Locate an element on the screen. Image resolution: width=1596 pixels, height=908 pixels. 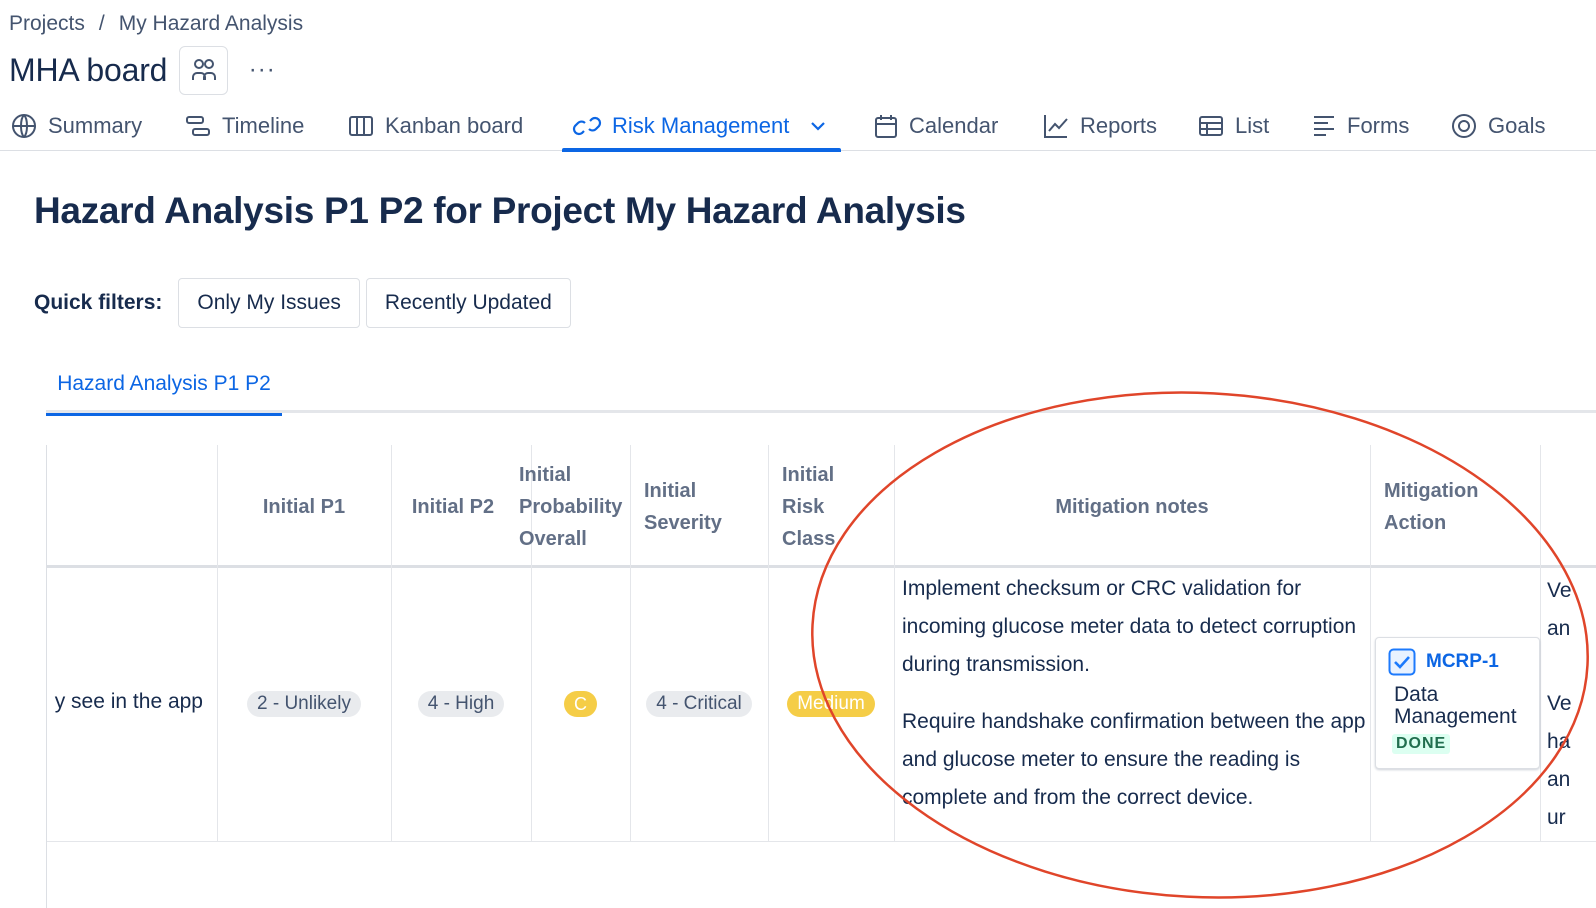
chart-line-icon is located at coordinates (1056, 126).